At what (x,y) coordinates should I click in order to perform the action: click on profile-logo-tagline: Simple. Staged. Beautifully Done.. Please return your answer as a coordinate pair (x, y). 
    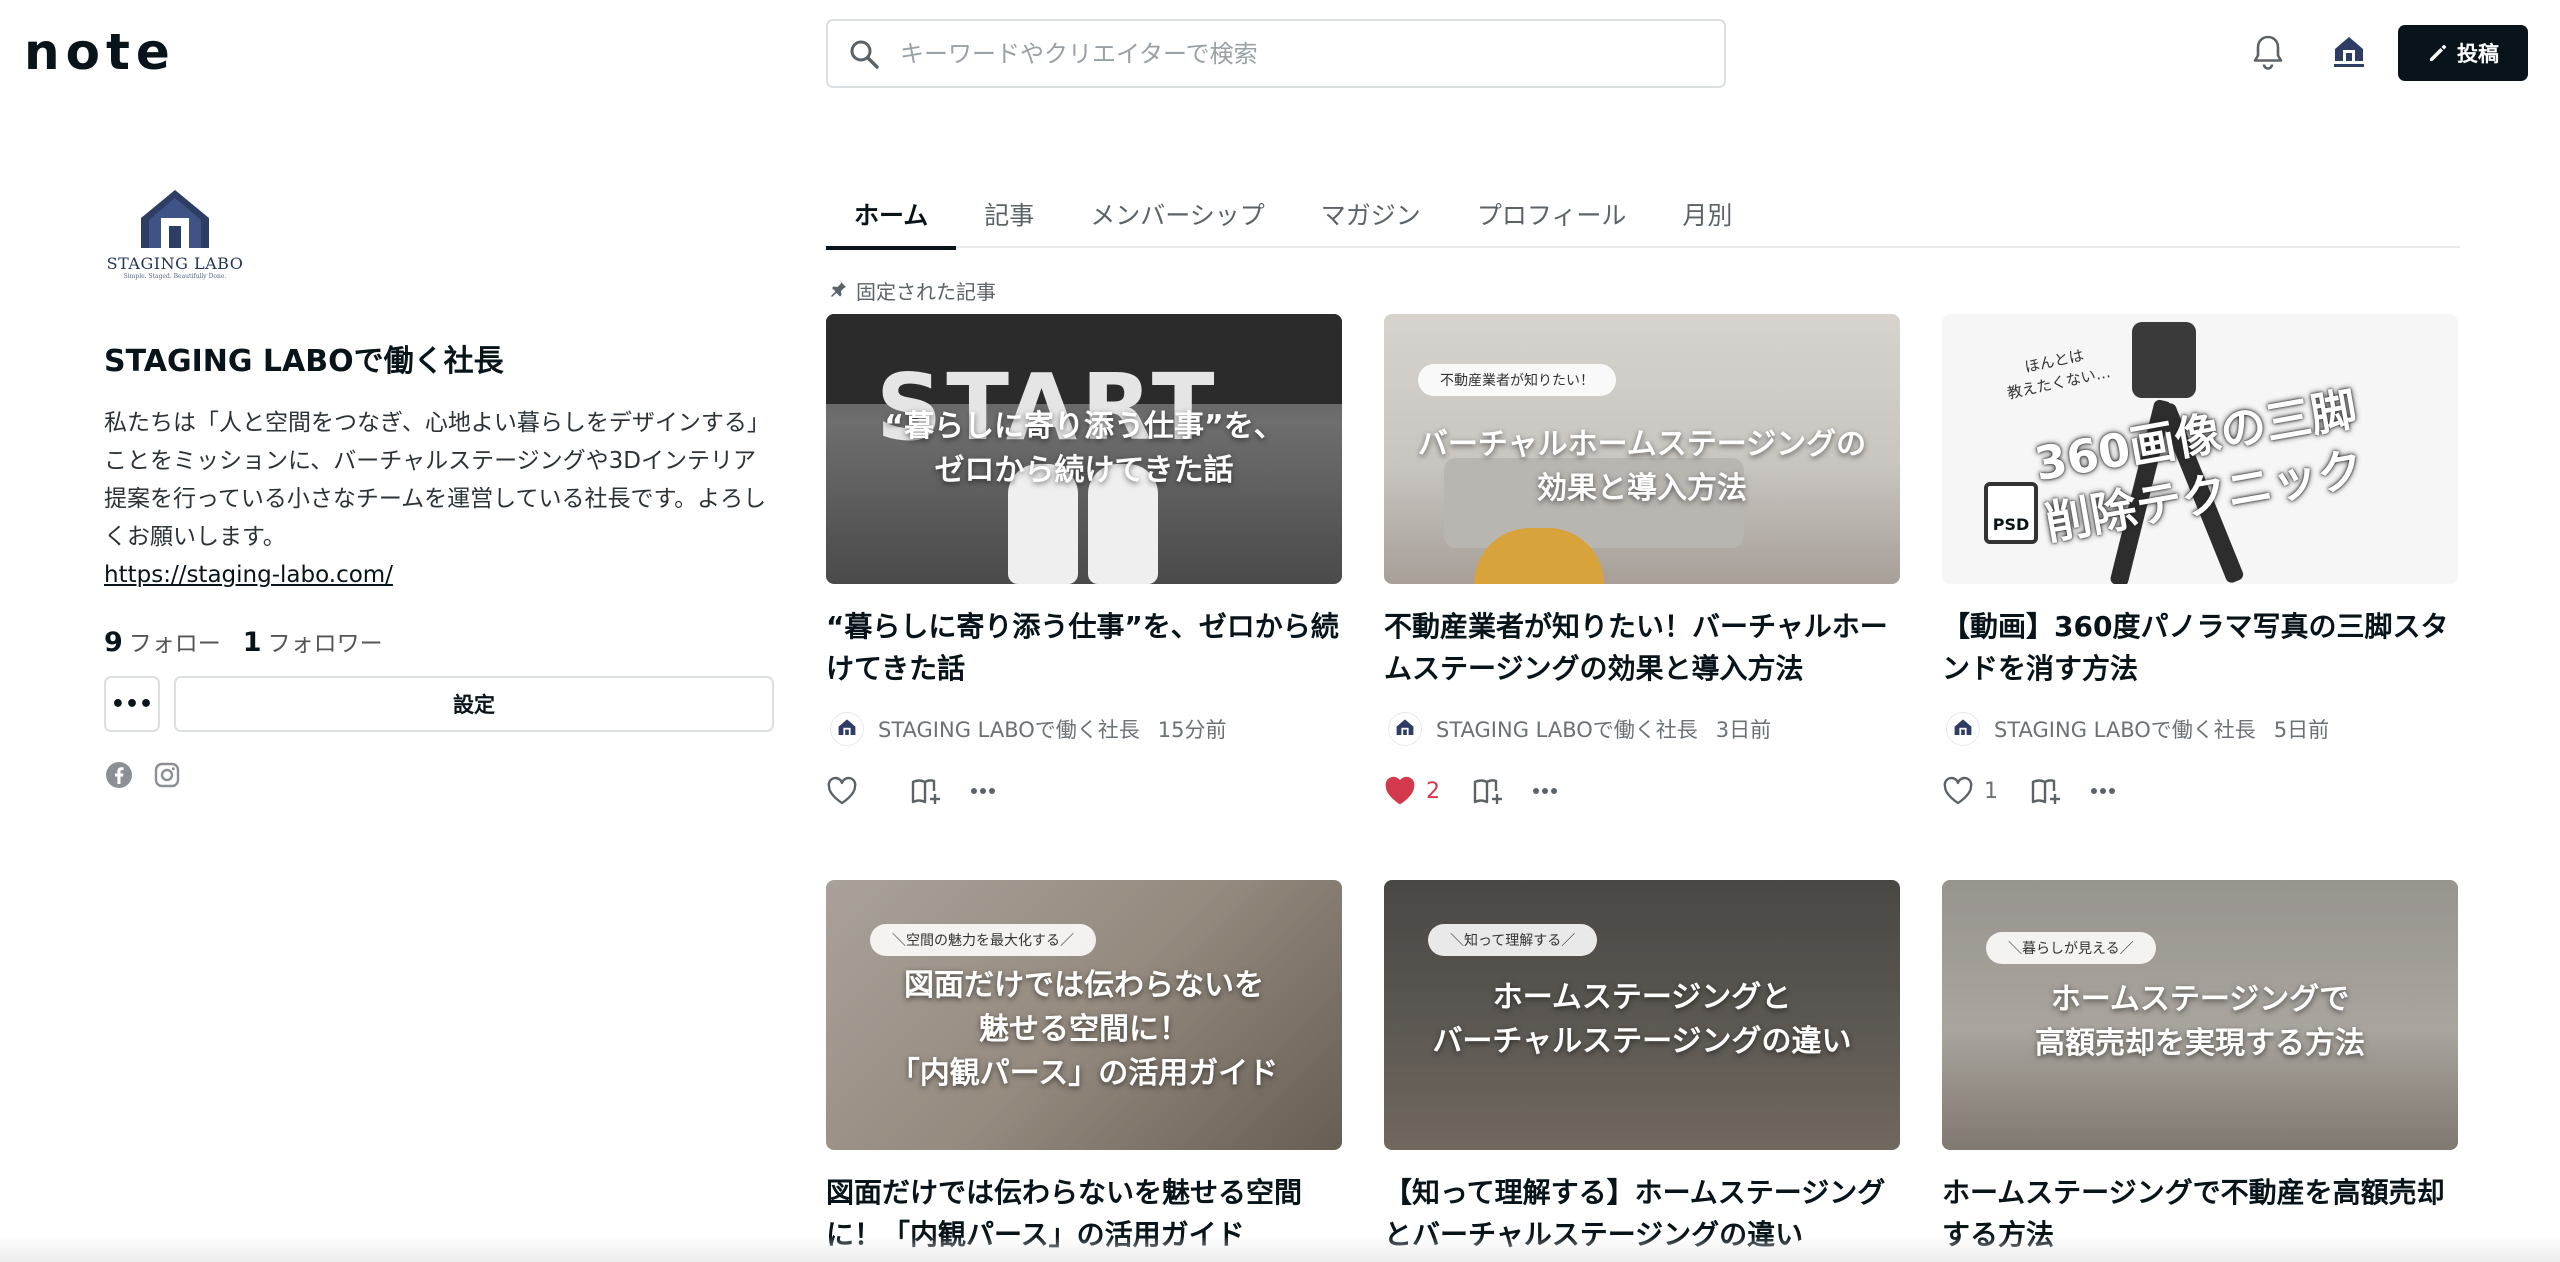
    Looking at the image, I should click on (175, 276).